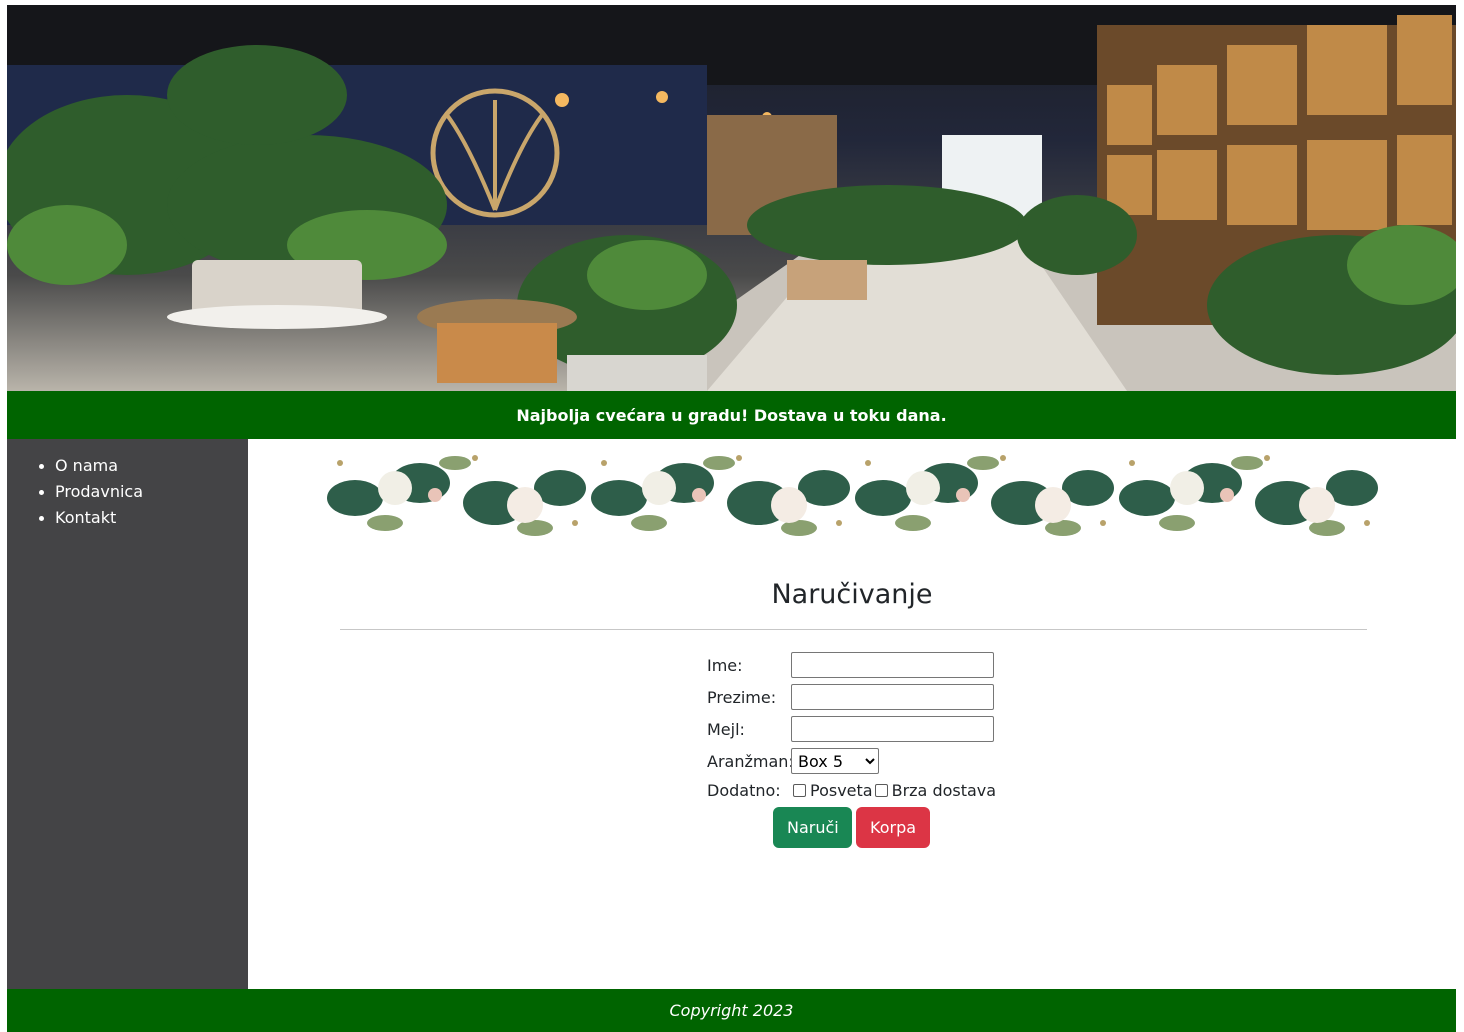  What do you see at coordinates (143, 492) in the screenshot?
I see `sidebar-item-prodavnica: Prodavnica` at bounding box center [143, 492].